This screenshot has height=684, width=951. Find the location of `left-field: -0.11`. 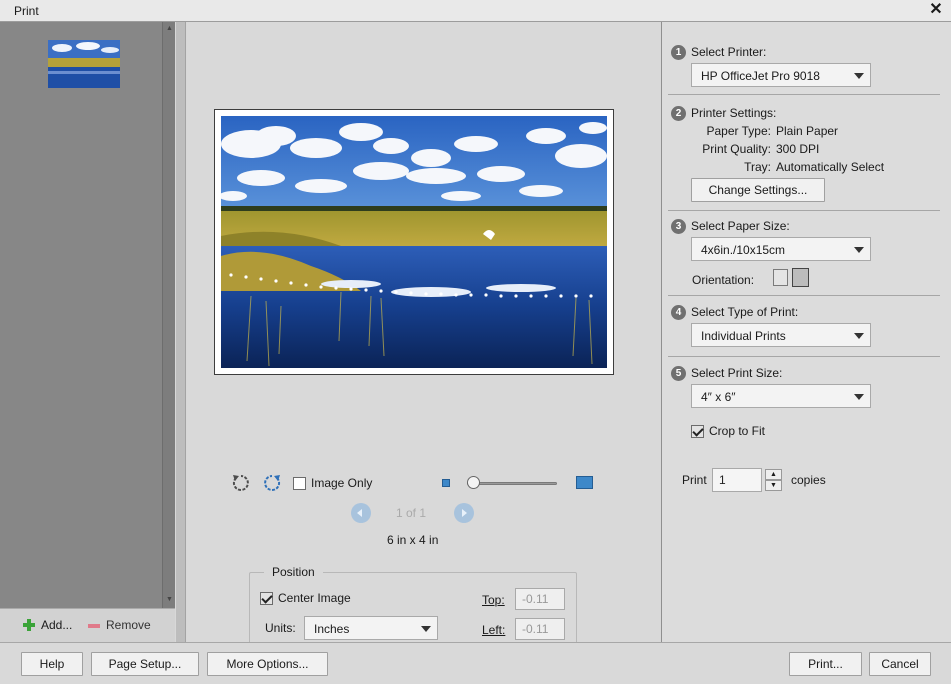

left-field: -0.11 is located at coordinates (540, 629).